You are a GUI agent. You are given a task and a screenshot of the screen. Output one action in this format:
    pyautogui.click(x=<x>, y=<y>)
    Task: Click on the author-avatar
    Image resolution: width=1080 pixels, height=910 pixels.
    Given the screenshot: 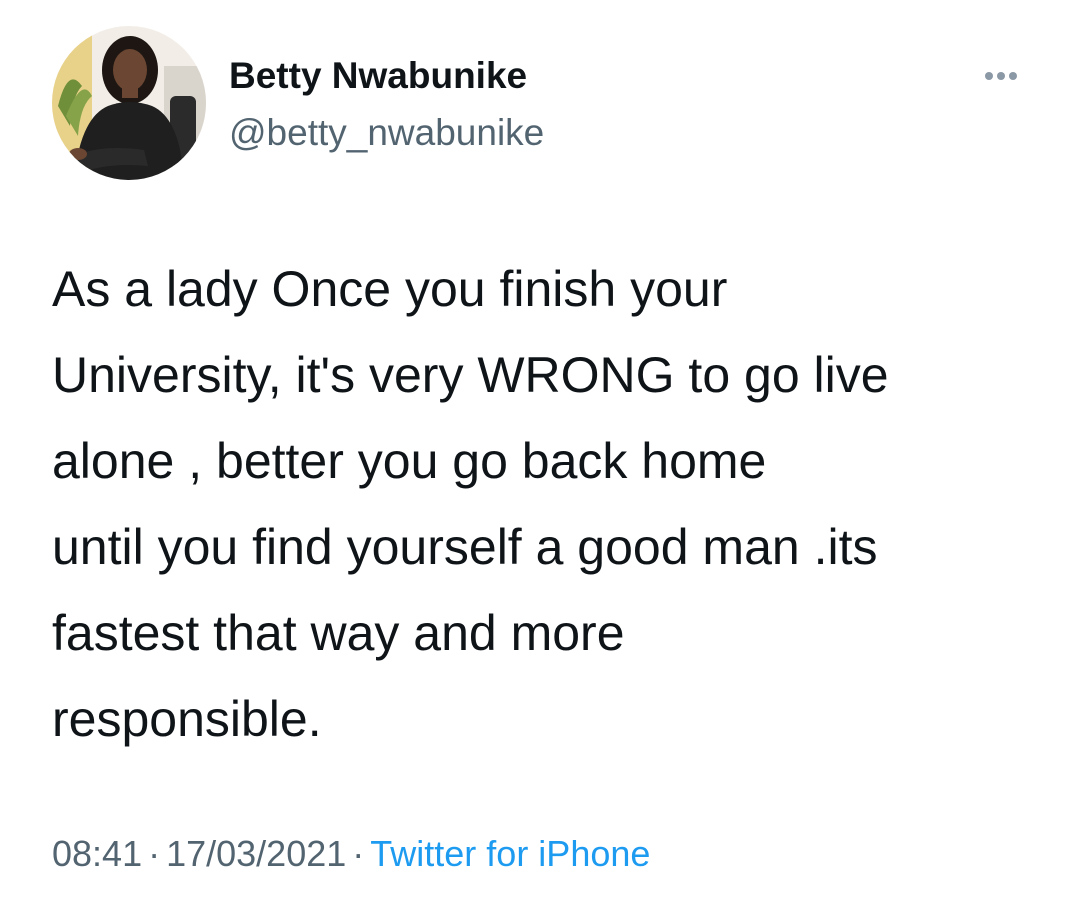 What is the action you would take?
    pyautogui.click(x=129, y=103)
    